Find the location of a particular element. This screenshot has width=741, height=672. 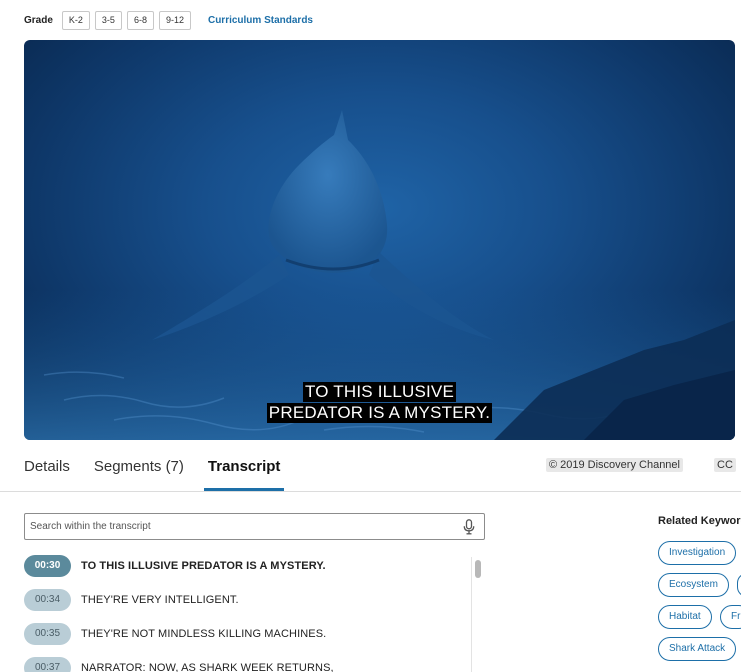

transcript-row: 00:34 THEY'RE VERY INTELLIGENT. is located at coordinates (251, 606).